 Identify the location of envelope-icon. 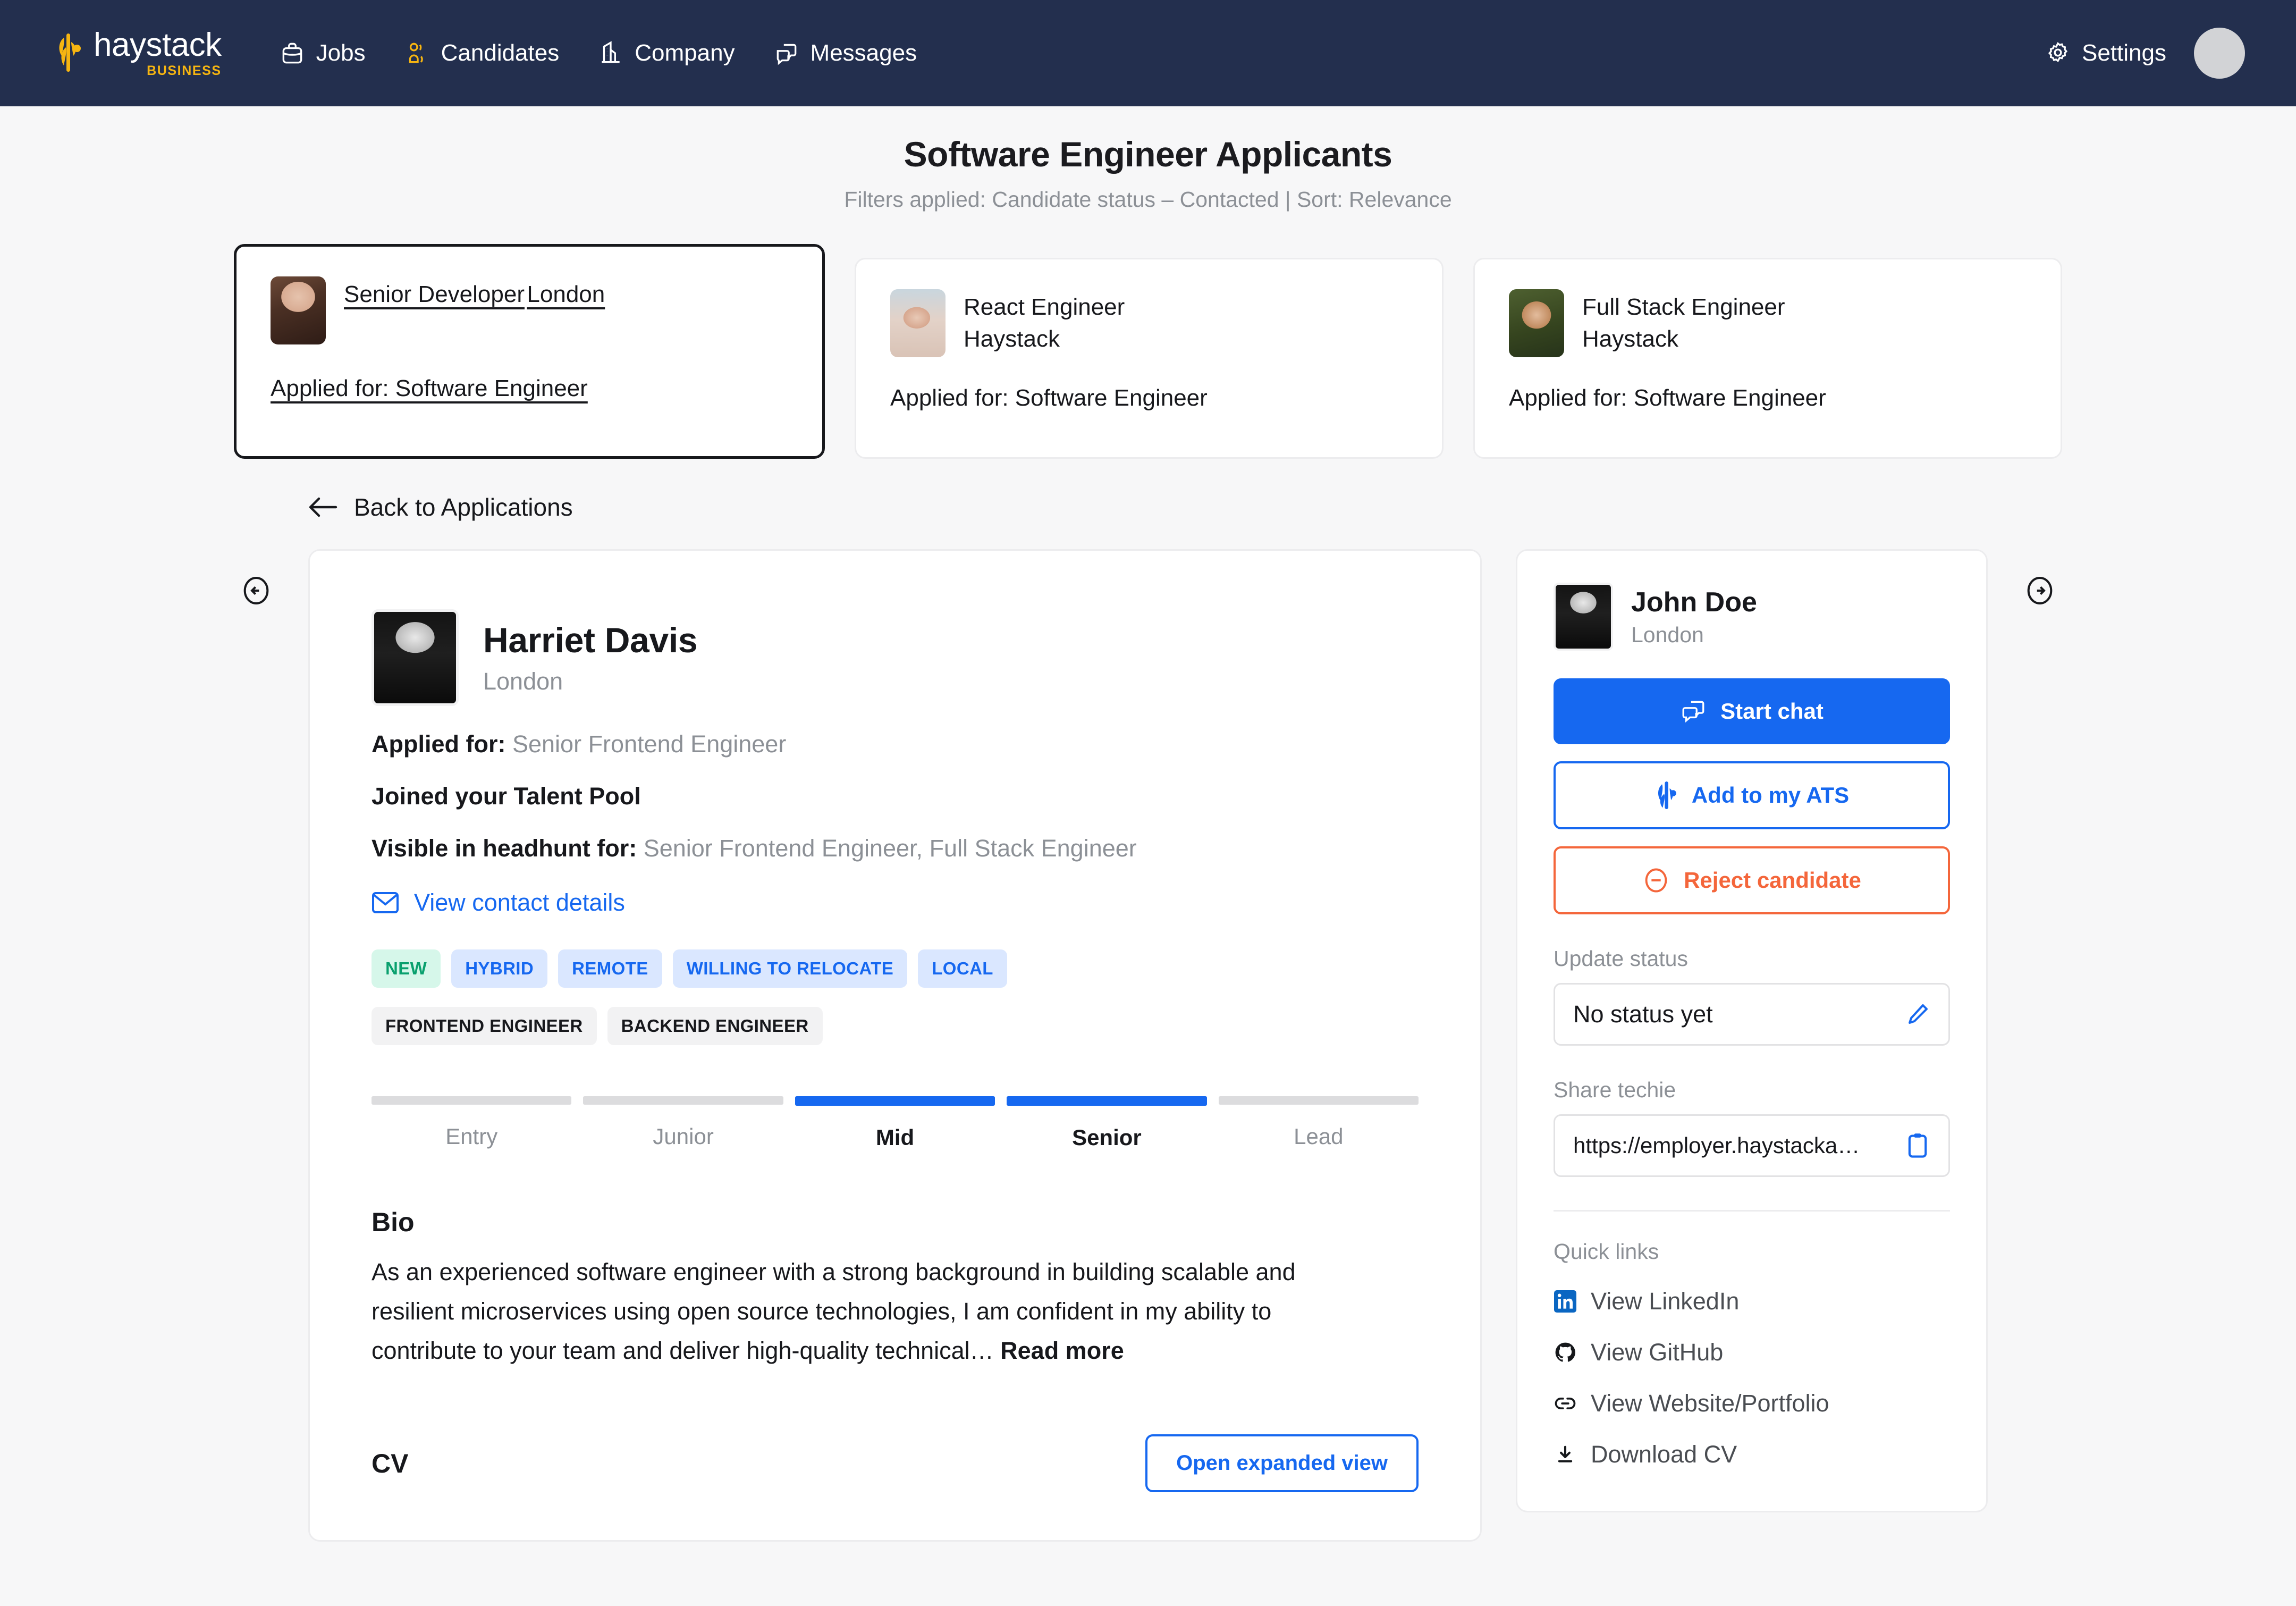
(385, 902).